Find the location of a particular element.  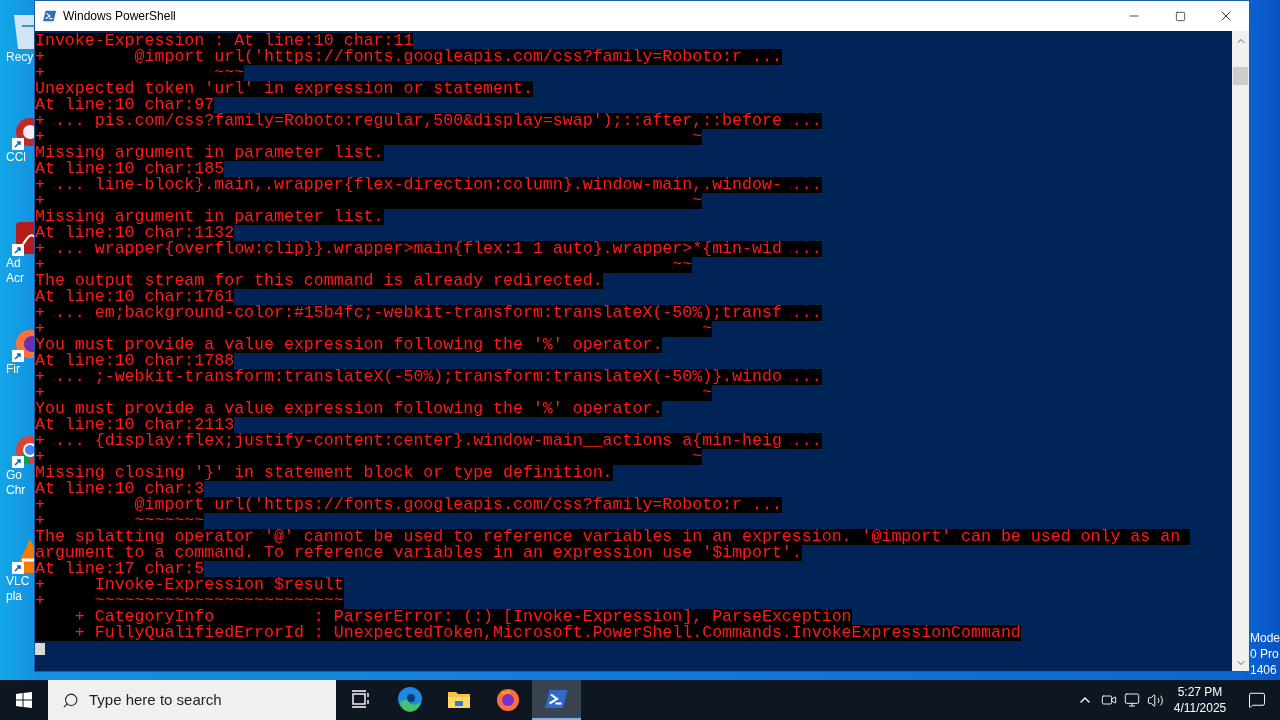

network-icon is located at coordinates (1132, 700).